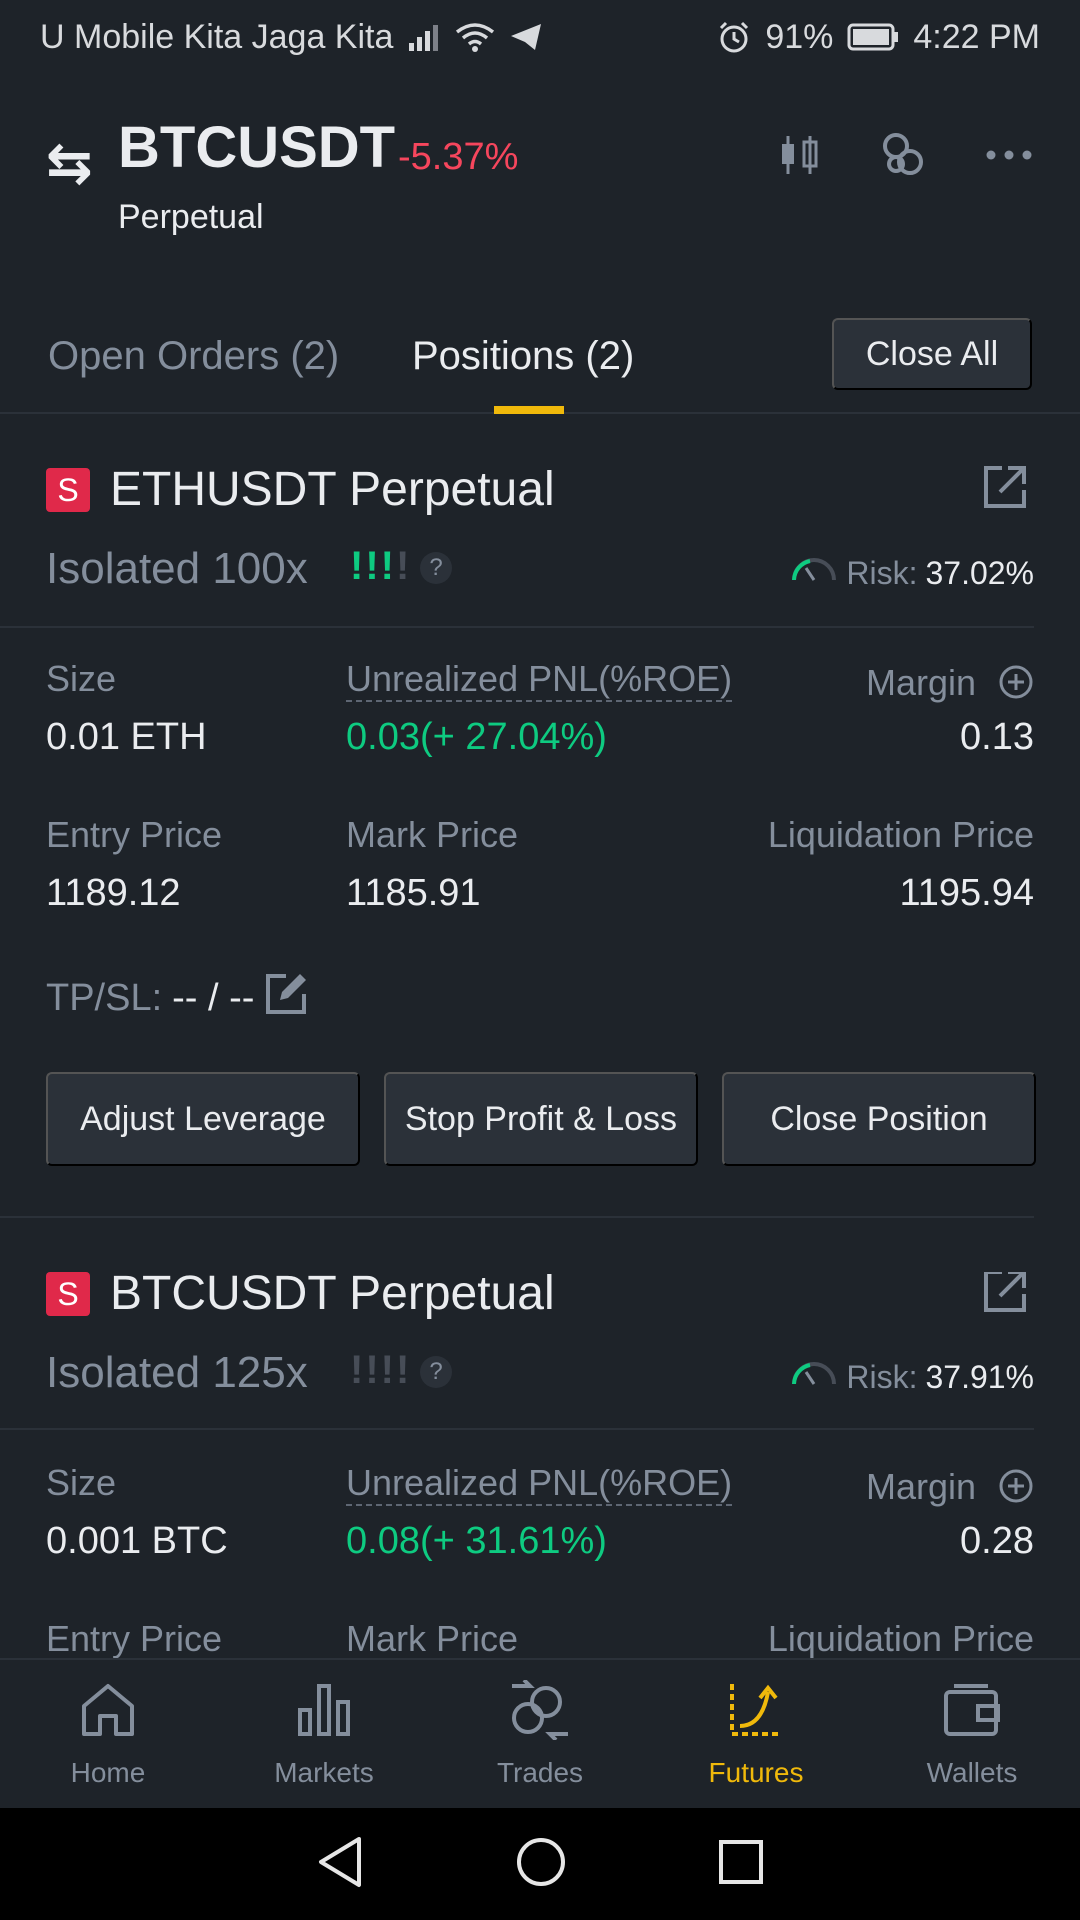 The image size is (1080, 1920). What do you see at coordinates (541, 1119) in the screenshot?
I see `stop-profit-loss-button: Stop Profit & Loss` at bounding box center [541, 1119].